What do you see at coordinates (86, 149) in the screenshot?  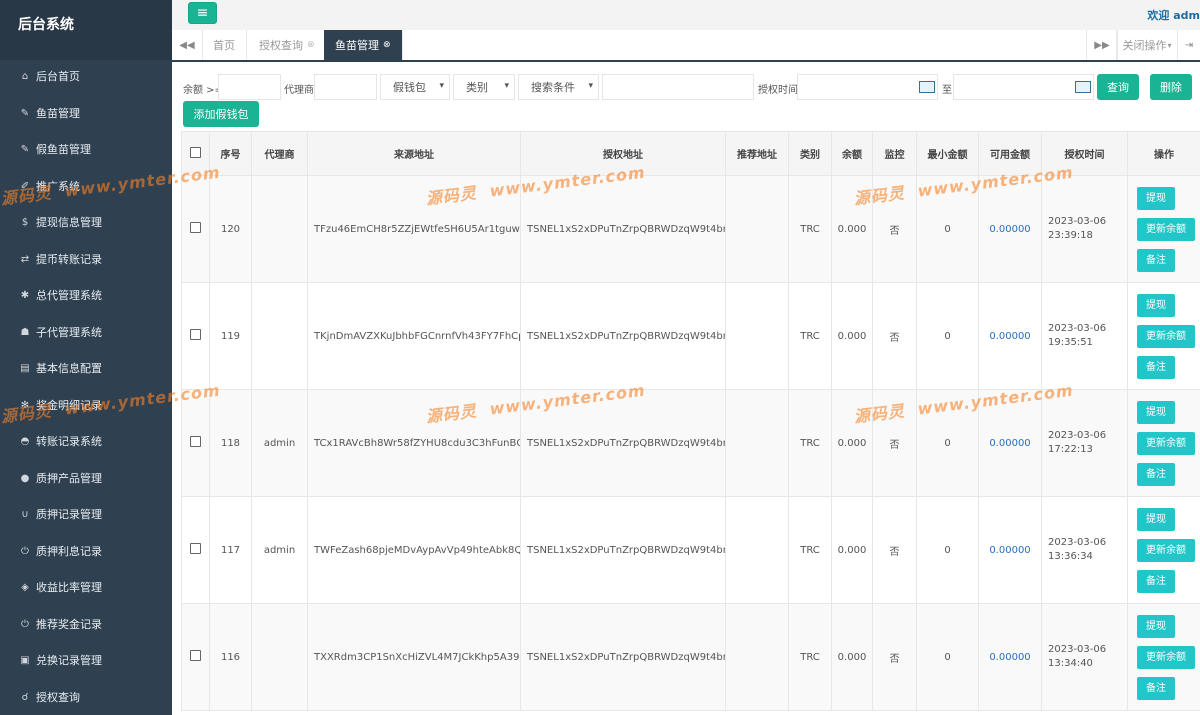 I see `sidebar-item: ✎ 假鱼苗管理` at bounding box center [86, 149].